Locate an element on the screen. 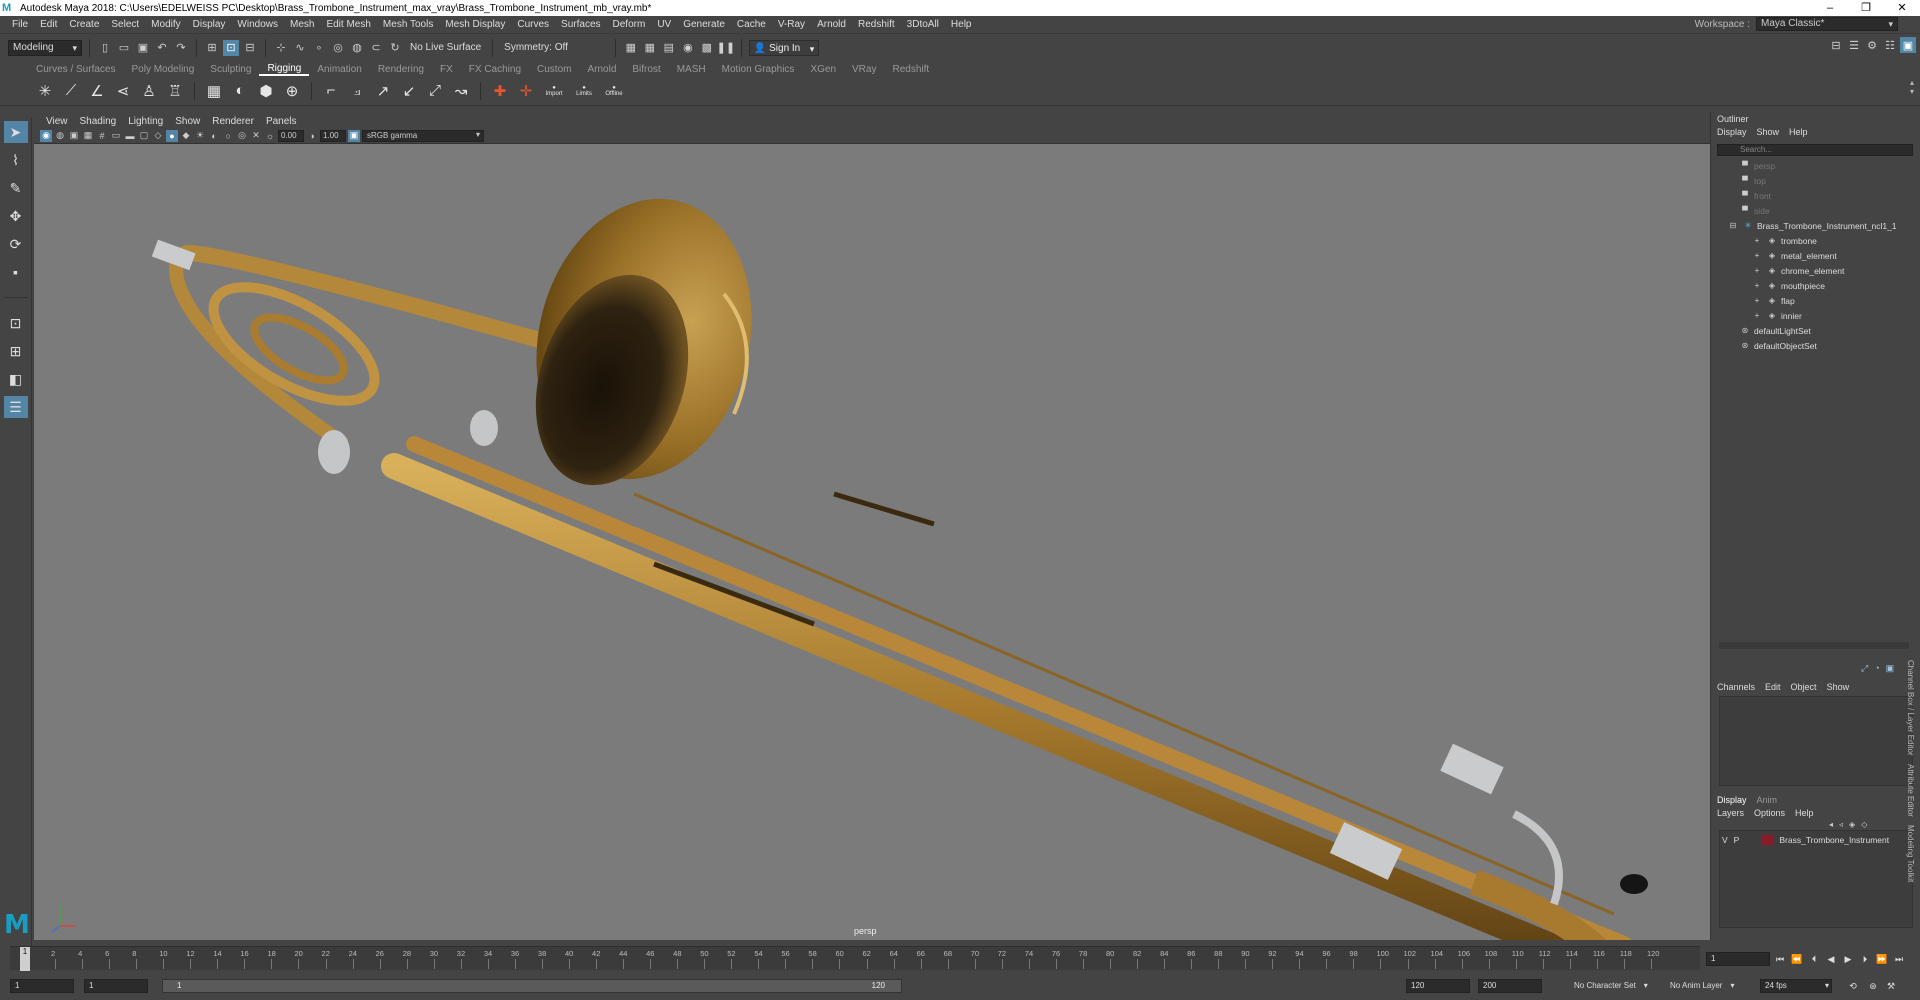 The image size is (1920, 1000). channel-box-menu-channels: Channels is located at coordinates (1736, 687).